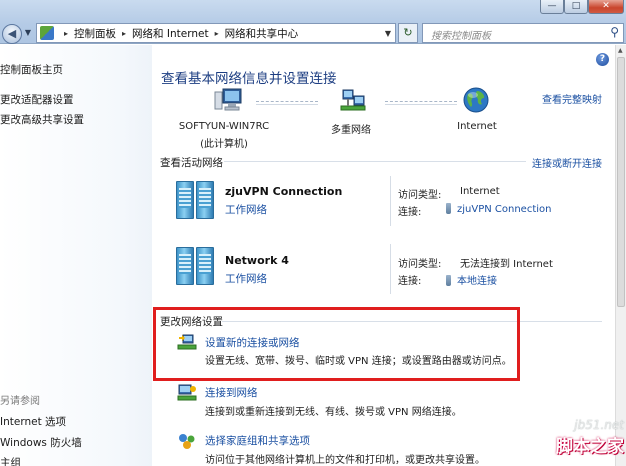 This screenshot has height=466, width=626. What do you see at coordinates (191, 163) in the screenshot?
I see `active-networks-heading: 查看活动网络` at bounding box center [191, 163].